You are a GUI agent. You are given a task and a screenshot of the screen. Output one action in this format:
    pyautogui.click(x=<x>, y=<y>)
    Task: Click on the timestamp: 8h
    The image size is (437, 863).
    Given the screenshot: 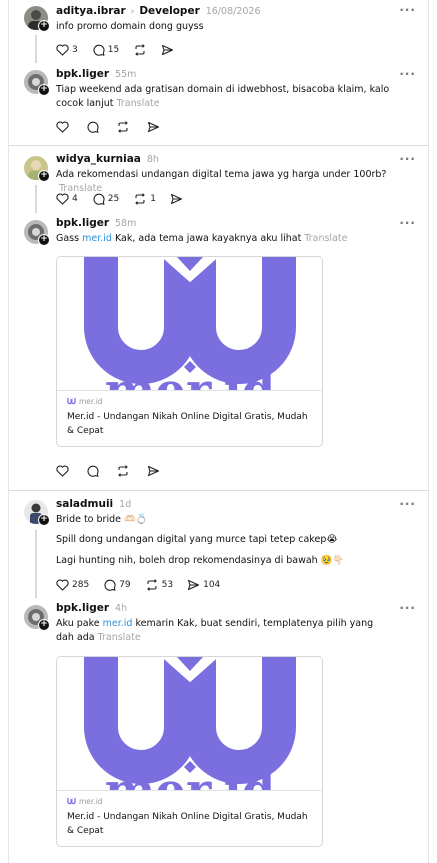 What is the action you would take?
    pyautogui.click(x=152, y=159)
    